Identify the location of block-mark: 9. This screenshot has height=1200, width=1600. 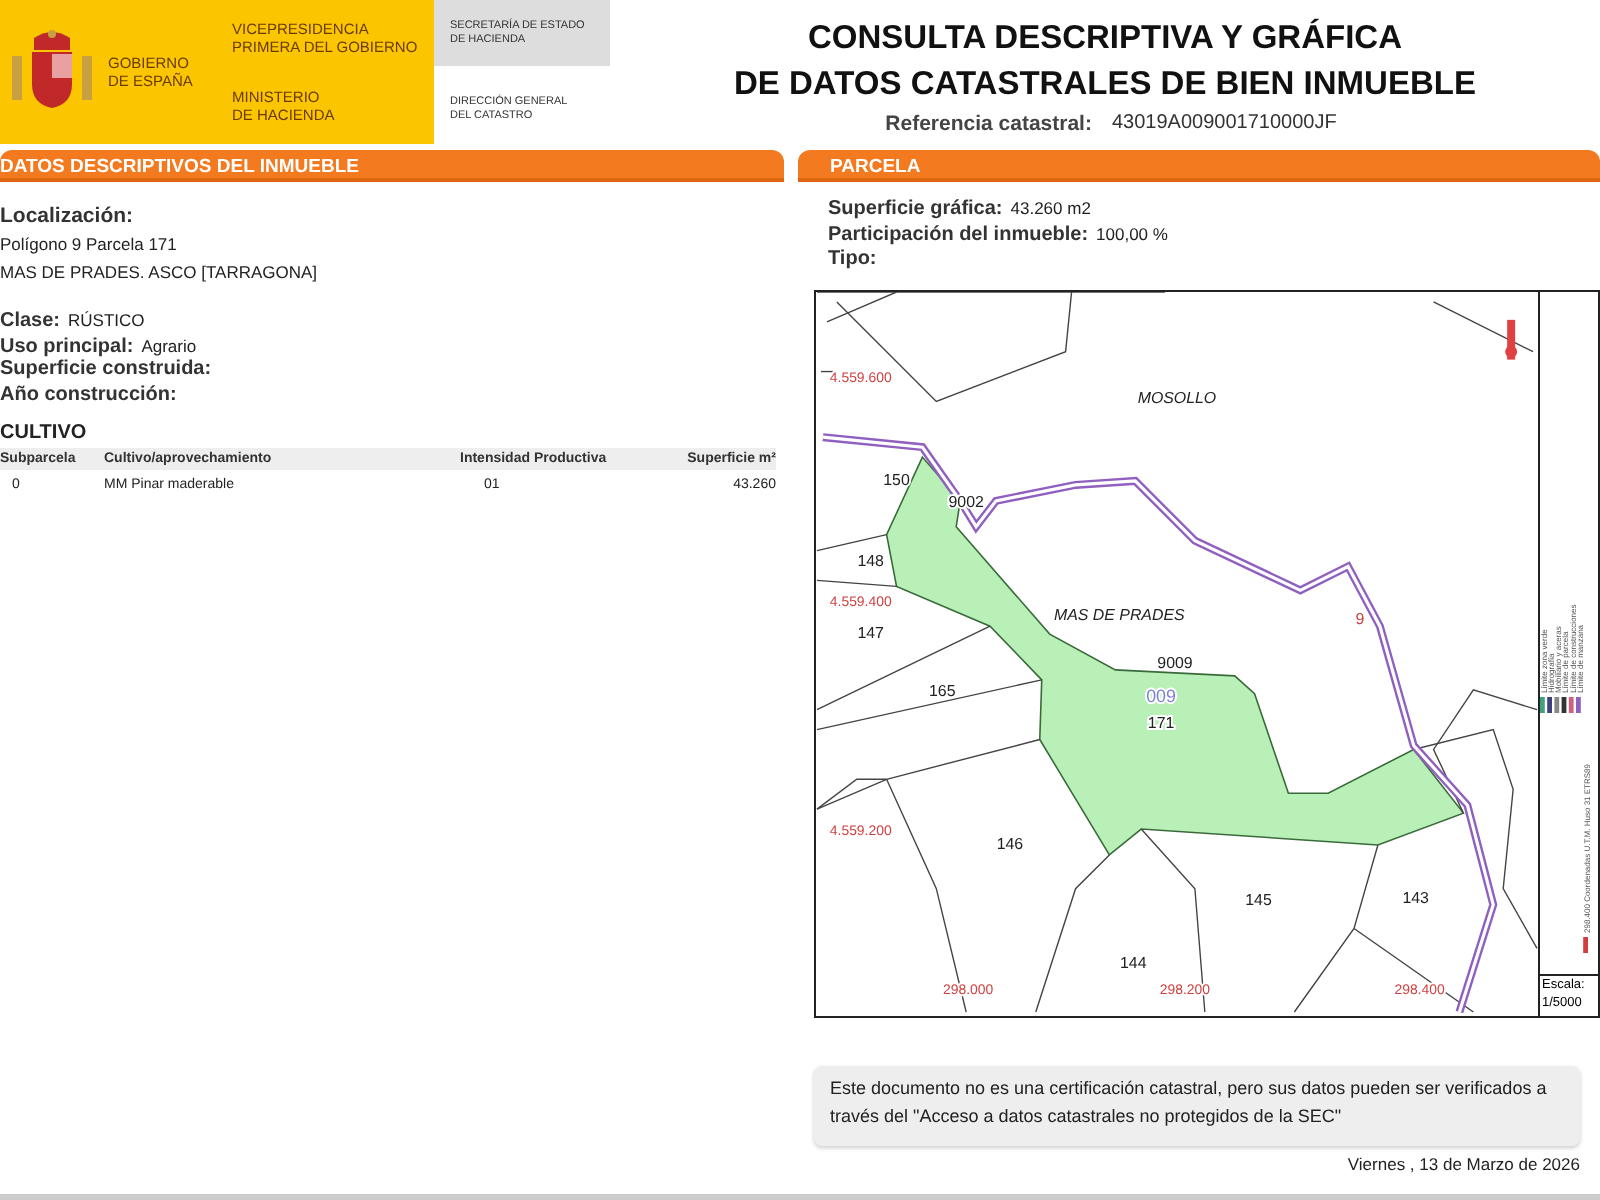
(1360, 619).